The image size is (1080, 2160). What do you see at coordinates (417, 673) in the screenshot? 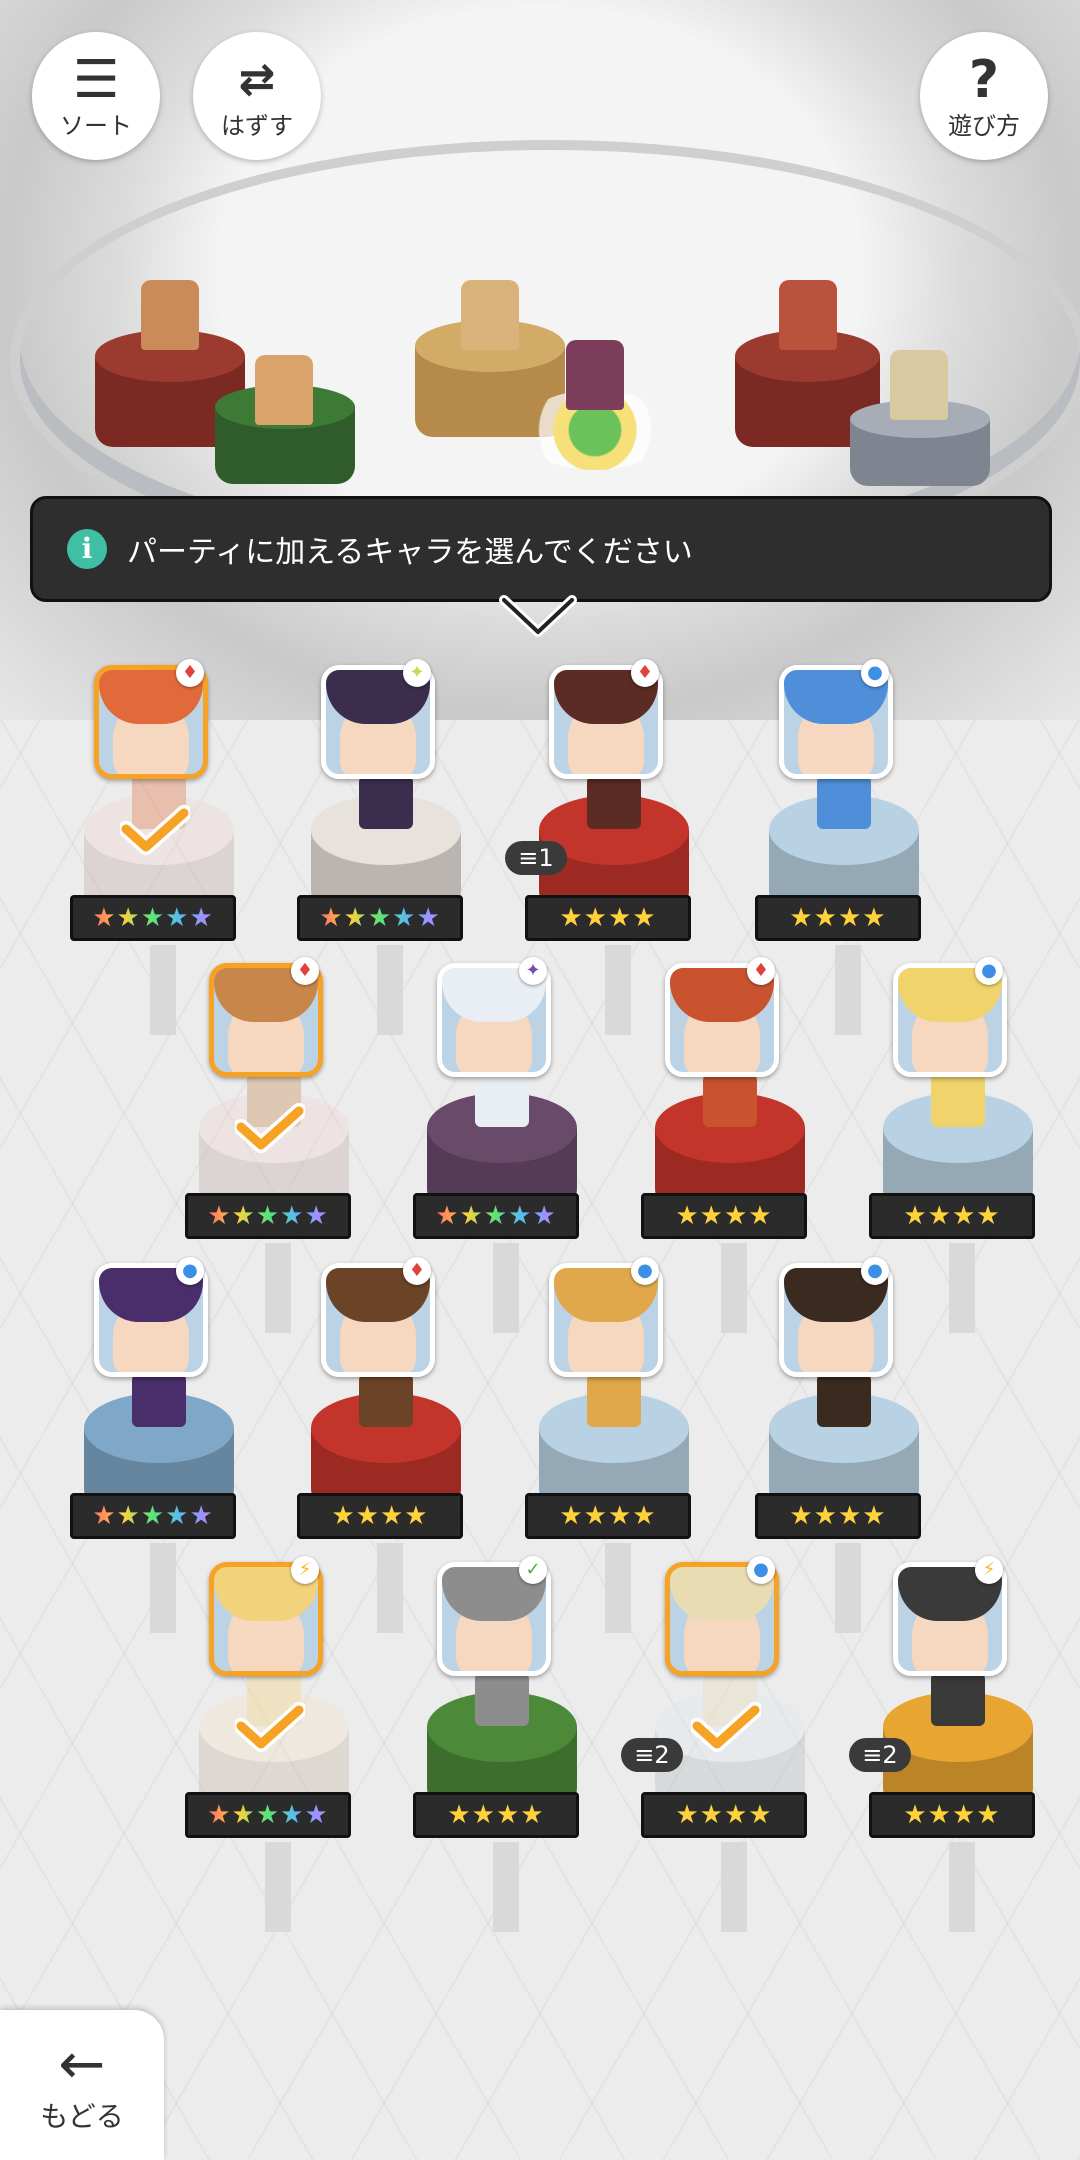
I see `light-element-icon: ✦` at bounding box center [417, 673].